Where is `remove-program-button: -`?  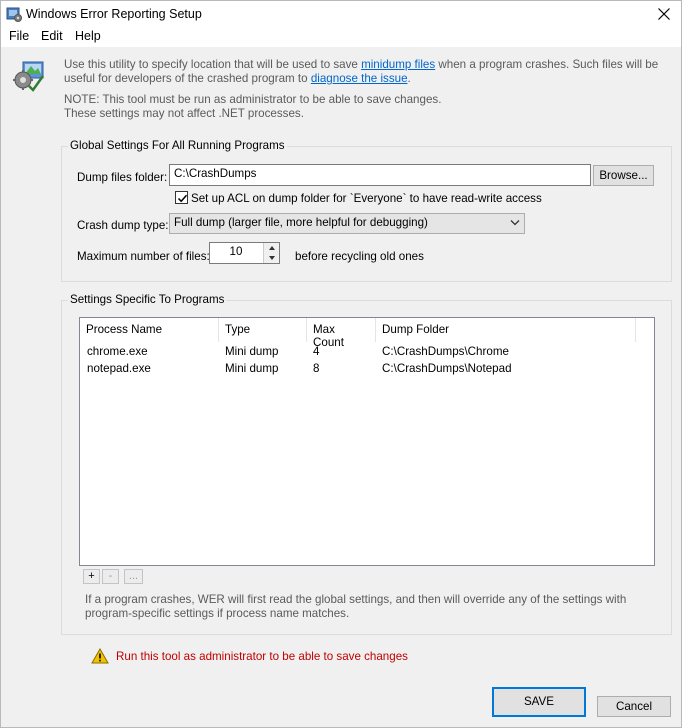
remove-program-button: - is located at coordinates (110, 576).